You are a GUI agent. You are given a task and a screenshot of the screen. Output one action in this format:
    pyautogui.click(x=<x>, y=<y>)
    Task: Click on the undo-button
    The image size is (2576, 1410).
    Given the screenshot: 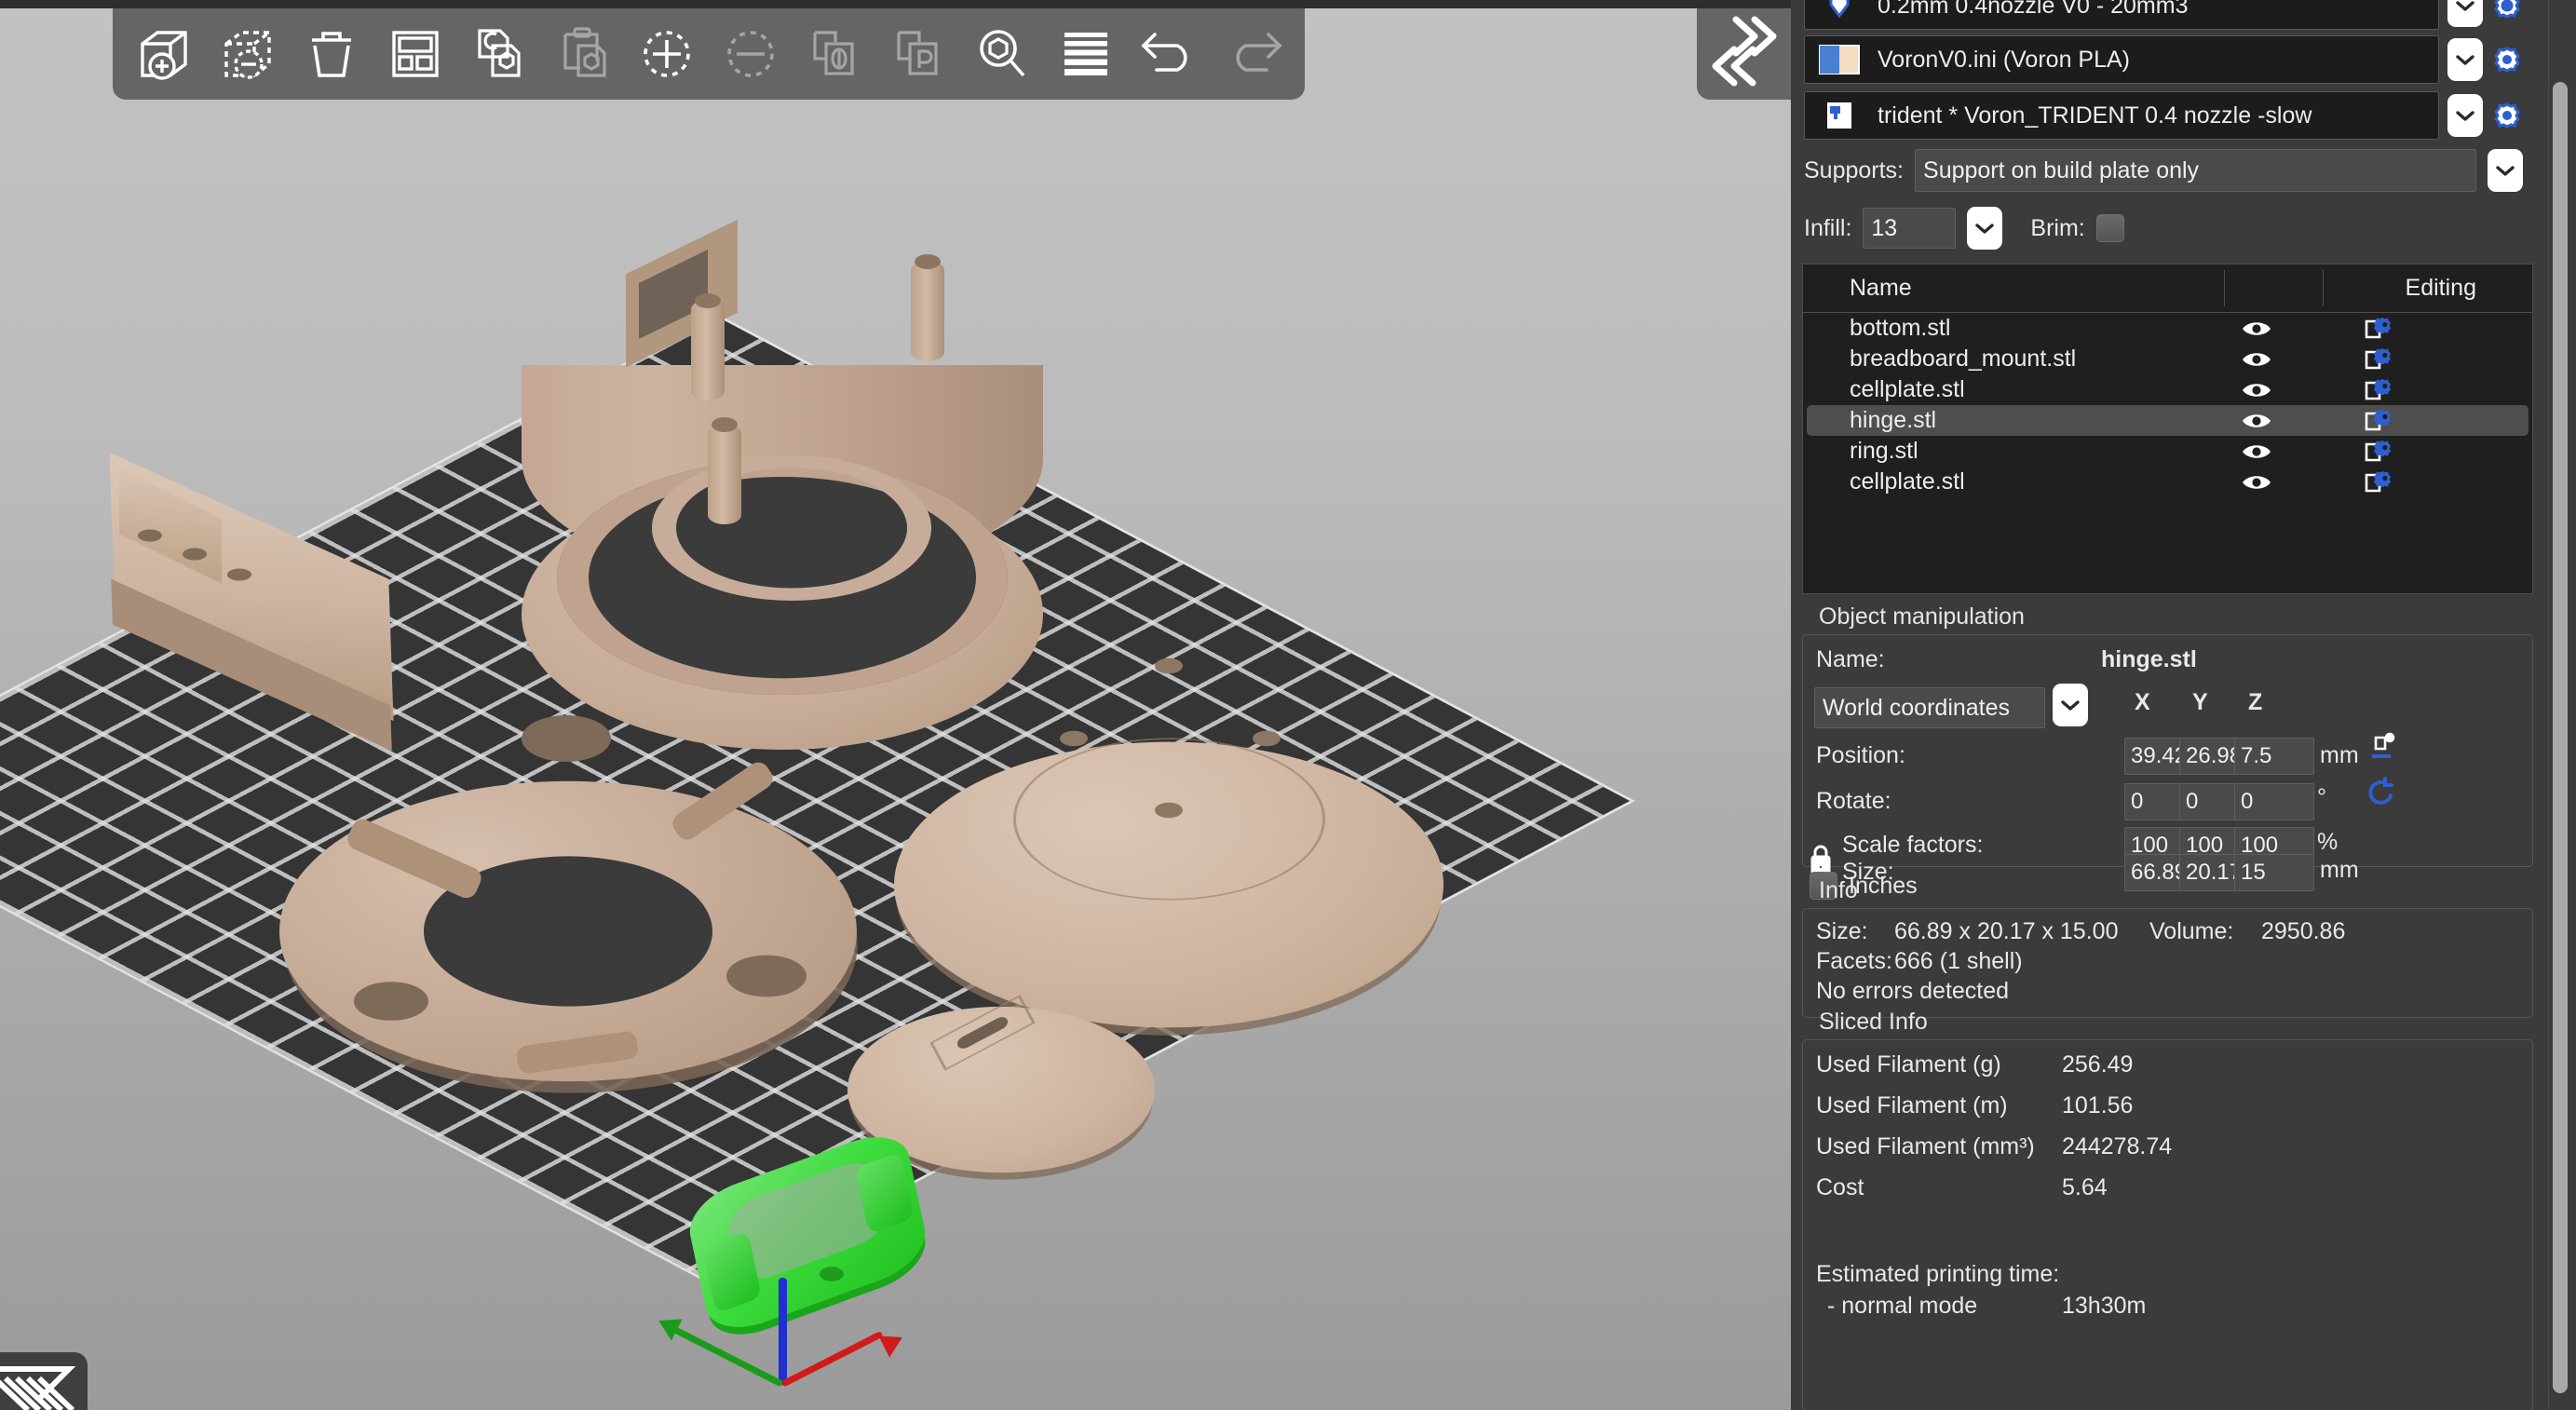 What is the action you would take?
    pyautogui.click(x=1170, y=54)
    